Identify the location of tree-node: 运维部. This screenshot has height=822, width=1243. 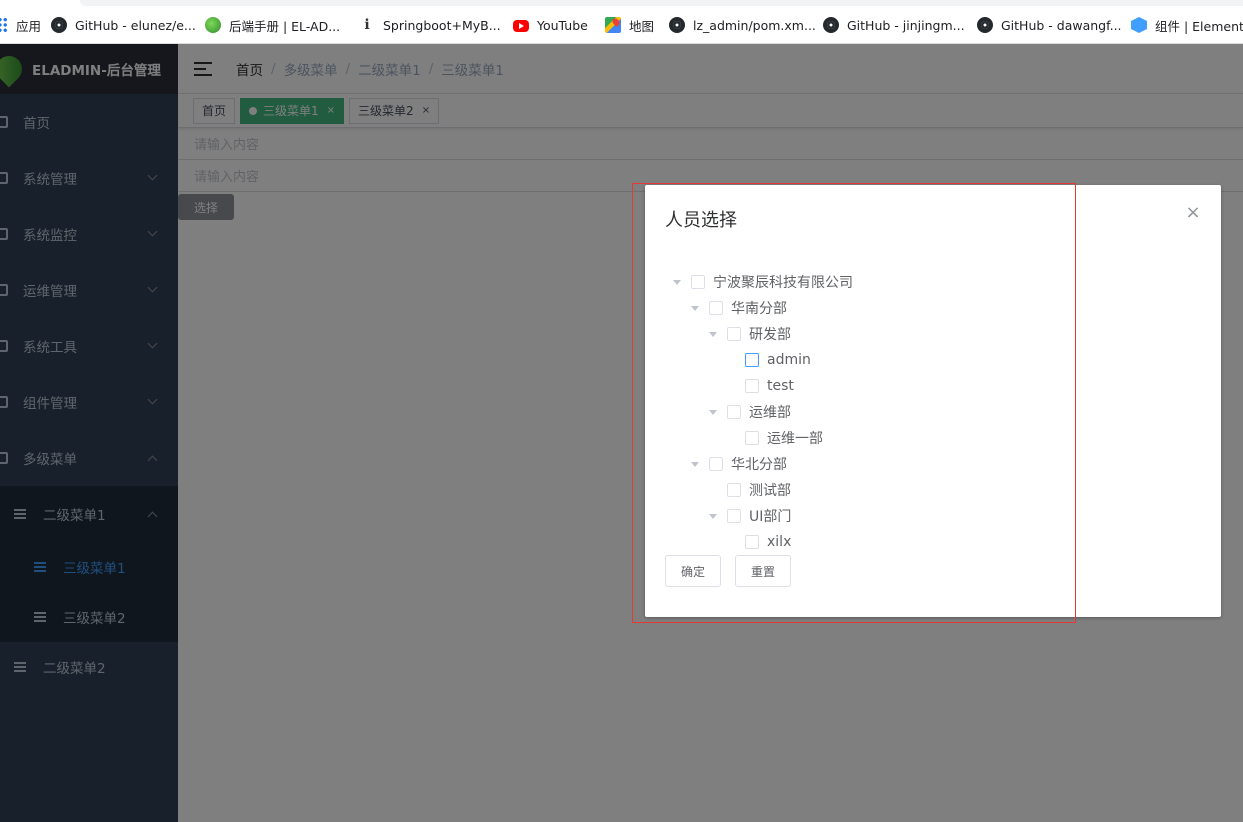
(750, 412).